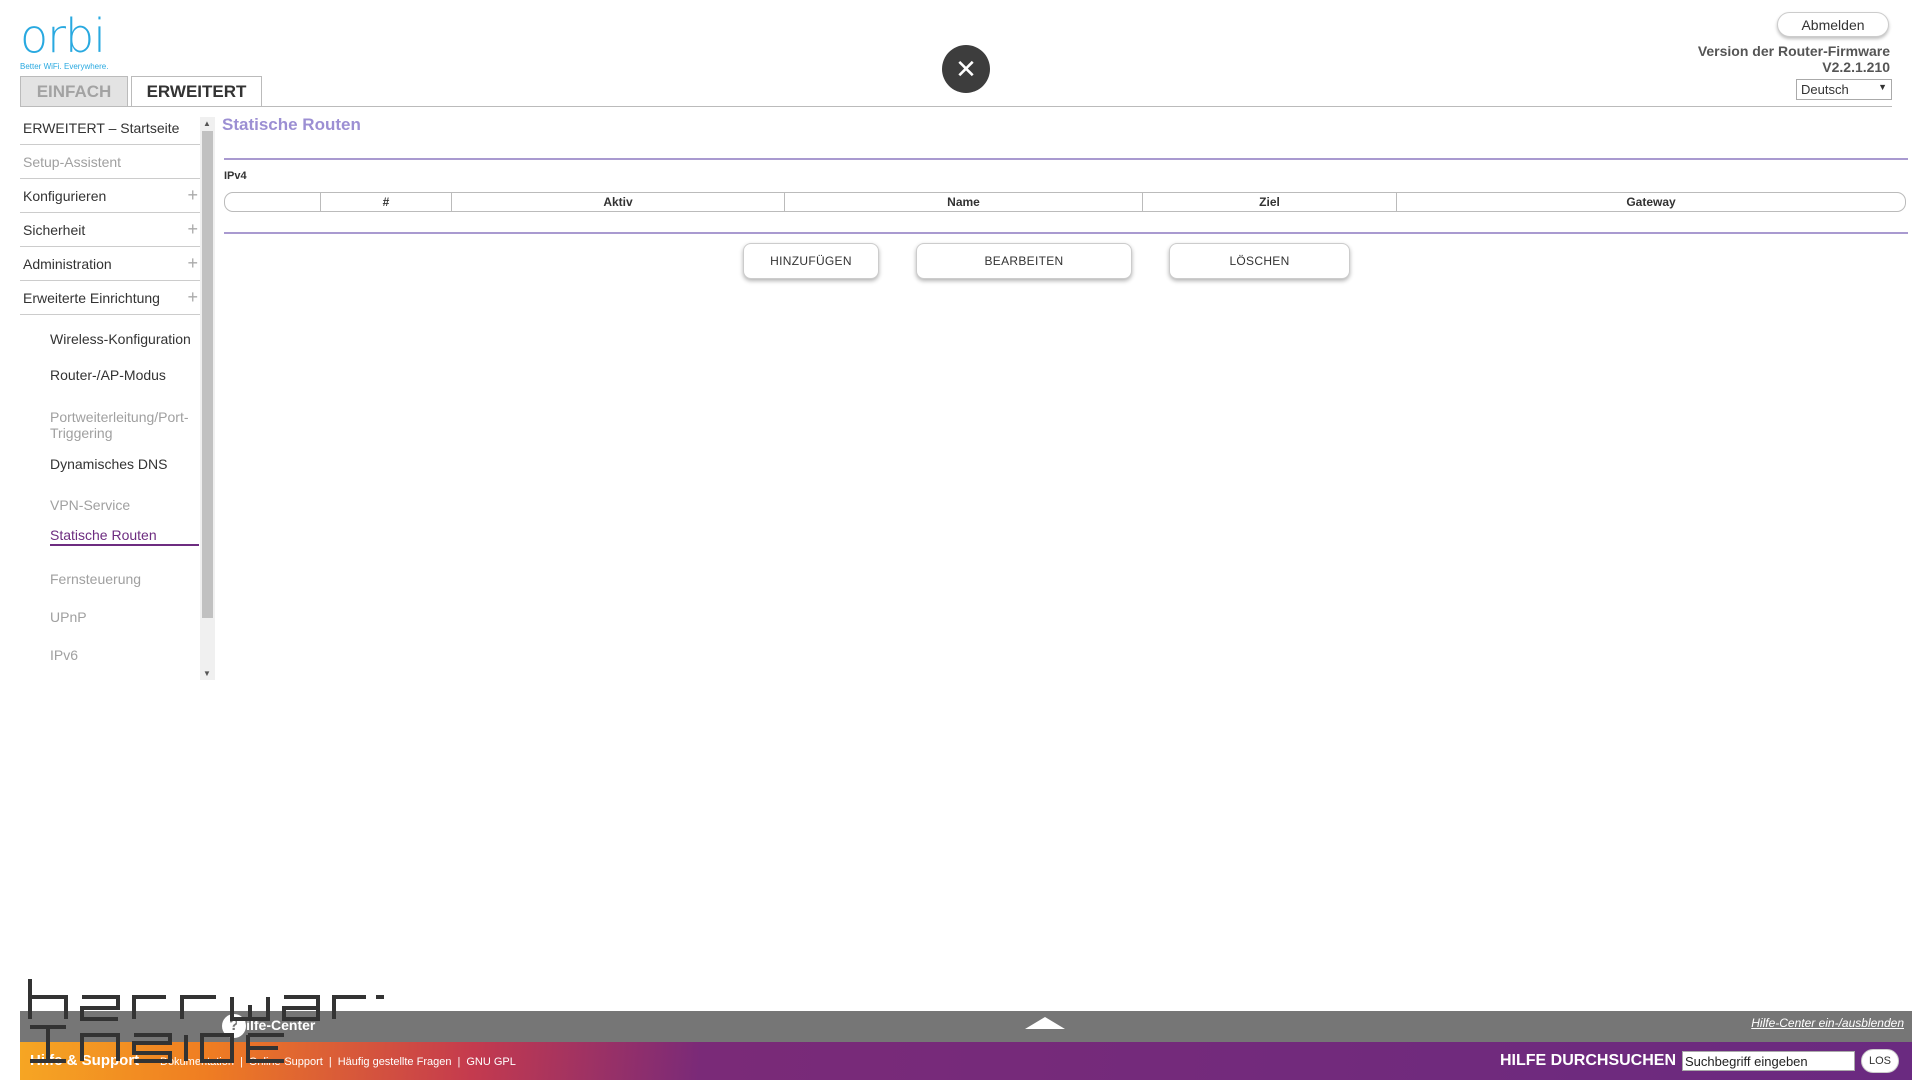 The height and width of the screenshot is (1080, 1920). What do you see at coordinates (1024, 261) in the screenshot?
I see `edit-button: BEARBEITEN` at bounding box center [1024, 261].